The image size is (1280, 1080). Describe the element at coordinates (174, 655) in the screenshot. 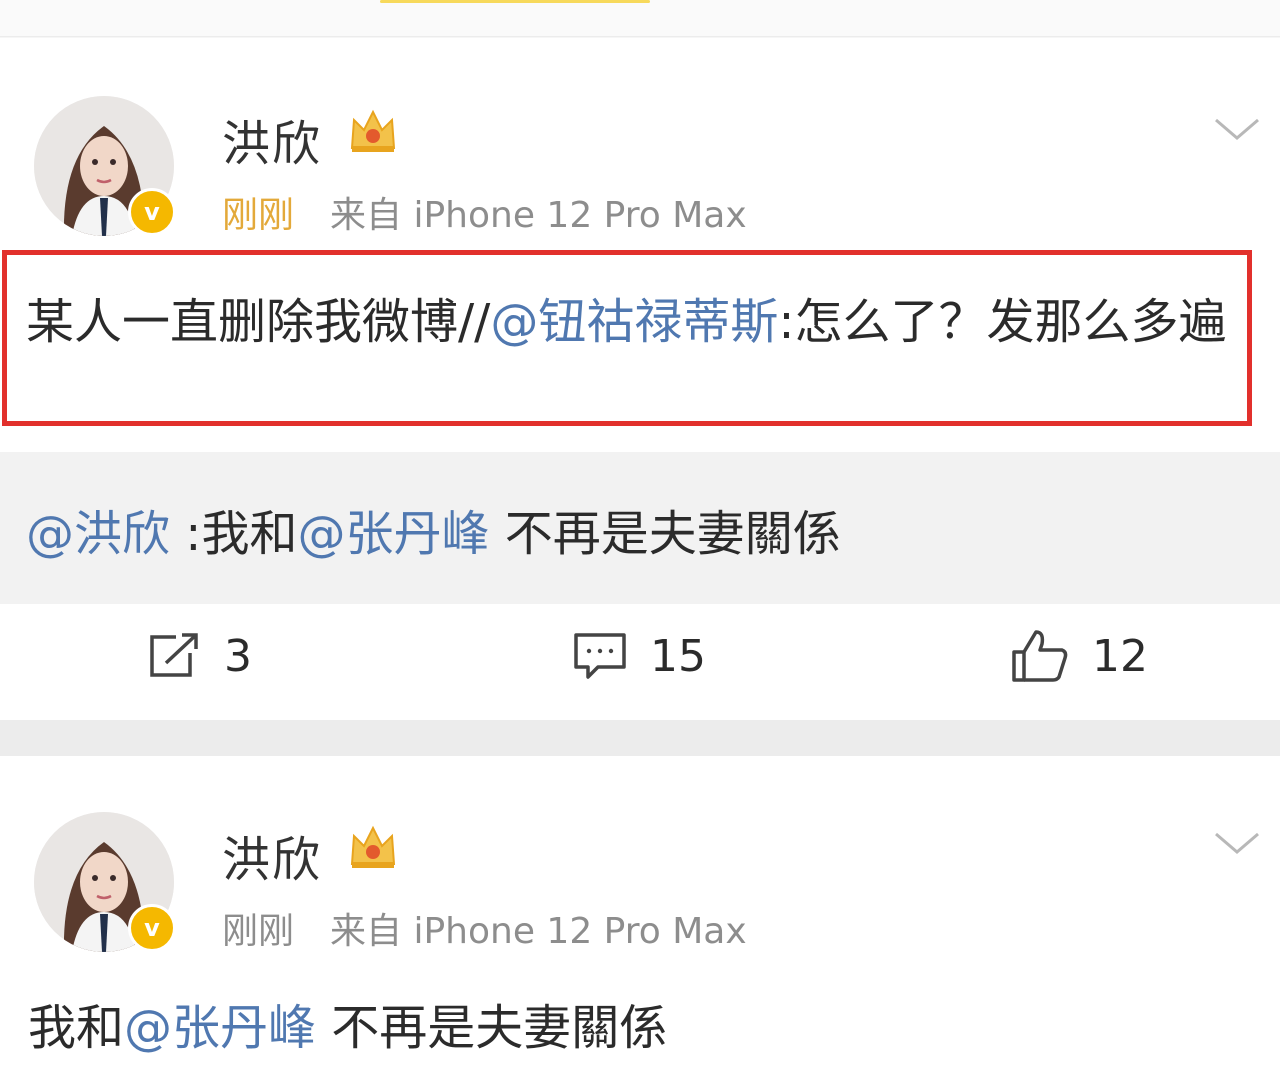

I see `share-icon` at that location.